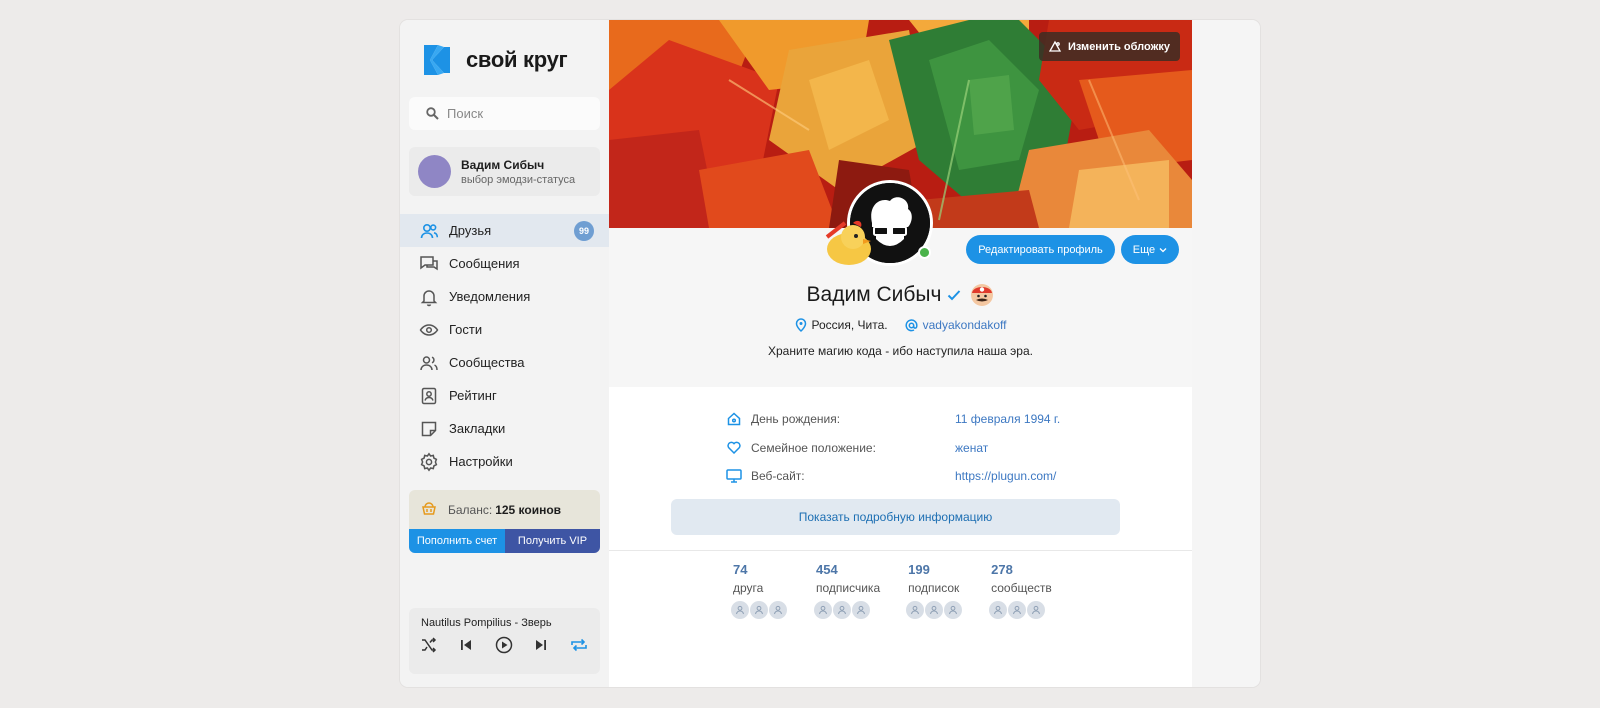 This screenshot has width=1600, height=708. Describe the element at coordinates (429, 509) in the screenshot. I see `coin-basket-icon` at that location.